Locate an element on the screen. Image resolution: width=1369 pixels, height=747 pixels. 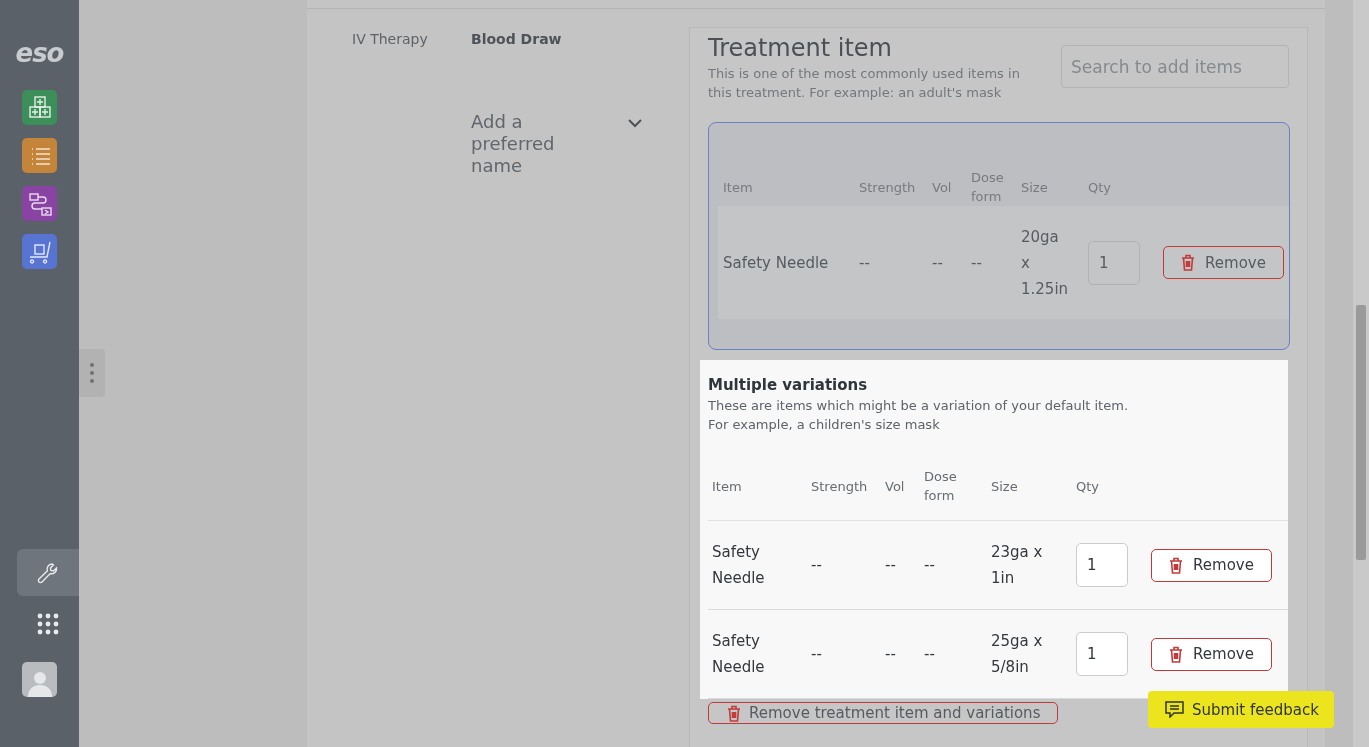
search-field: Search to add items is located at coordinates (1175, 66).